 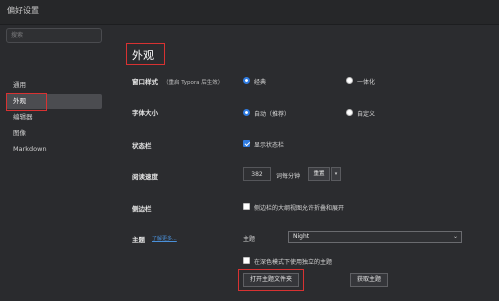 What do you see at coordinates (293, 262) in the screenshot?
I see `dark-mode-theme-checkbox-label: 在深色模式下使用独立的主题` at bounding box center [293, 262].